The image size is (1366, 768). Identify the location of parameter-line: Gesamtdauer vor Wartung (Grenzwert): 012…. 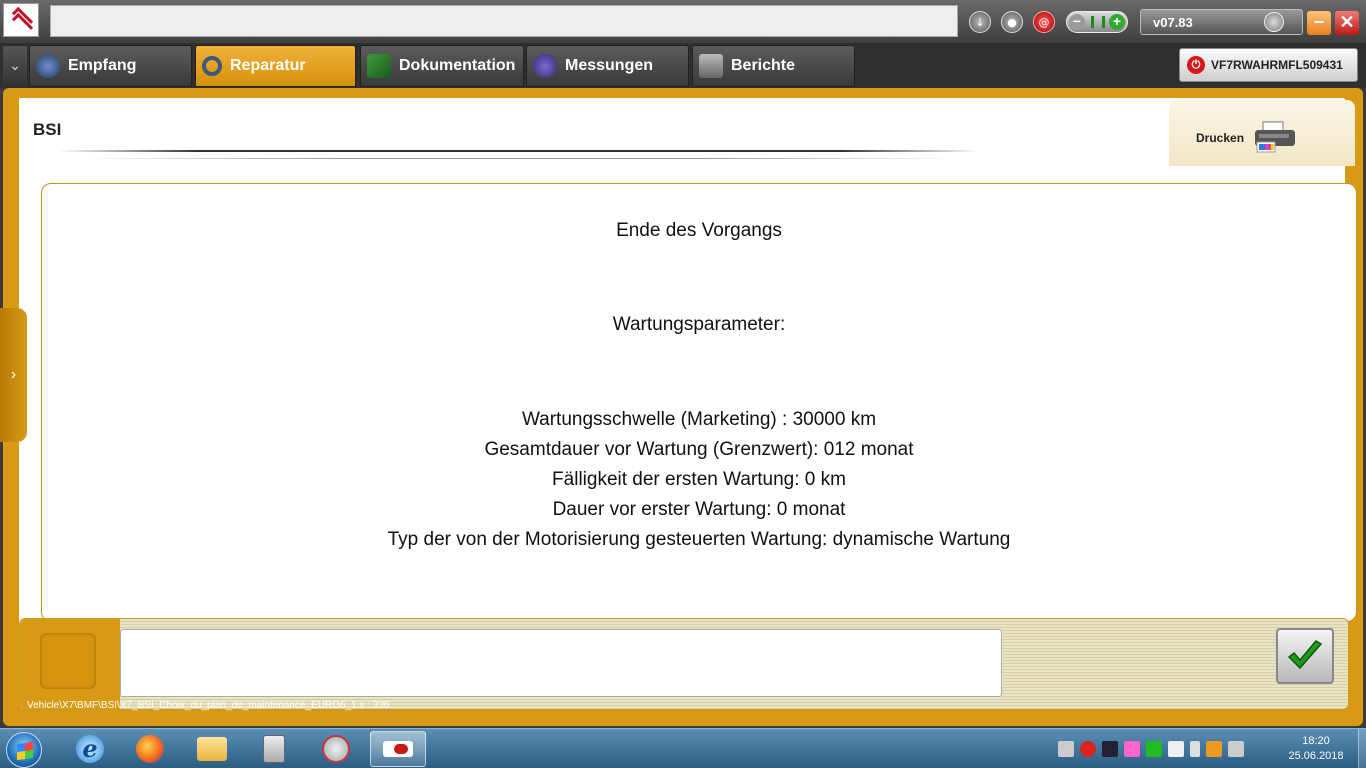
(699, 449).